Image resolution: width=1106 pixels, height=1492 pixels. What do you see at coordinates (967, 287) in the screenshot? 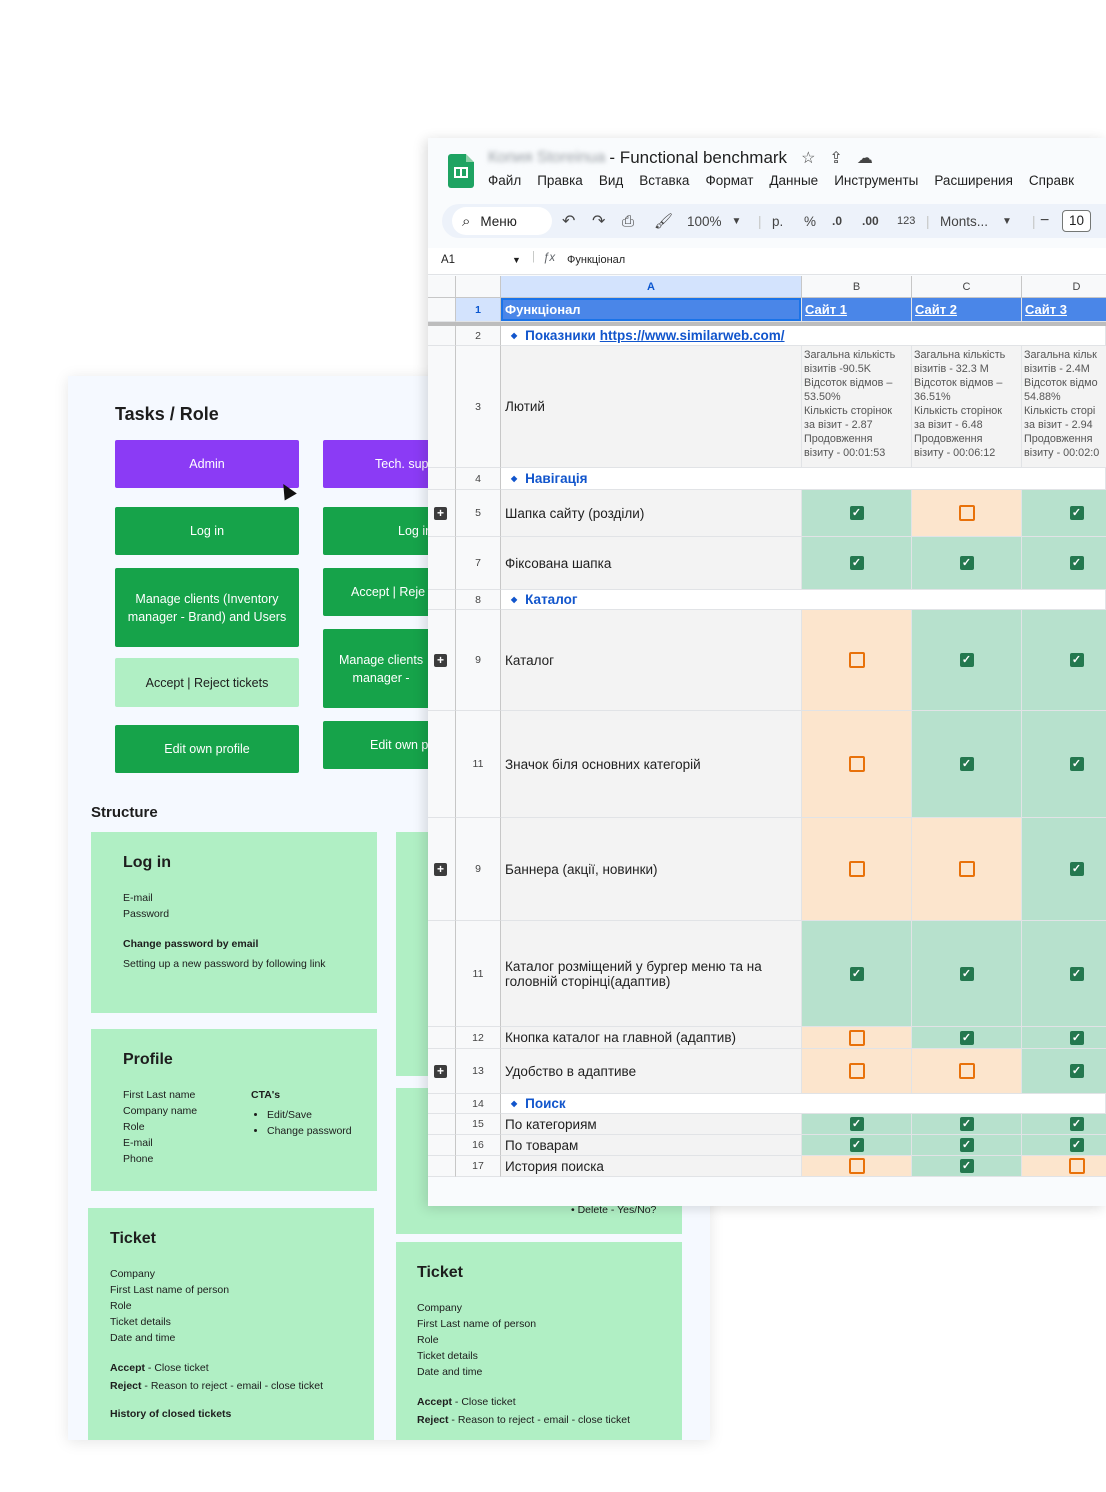
I see `column-header-c: C` at bounding box center [967, 287].